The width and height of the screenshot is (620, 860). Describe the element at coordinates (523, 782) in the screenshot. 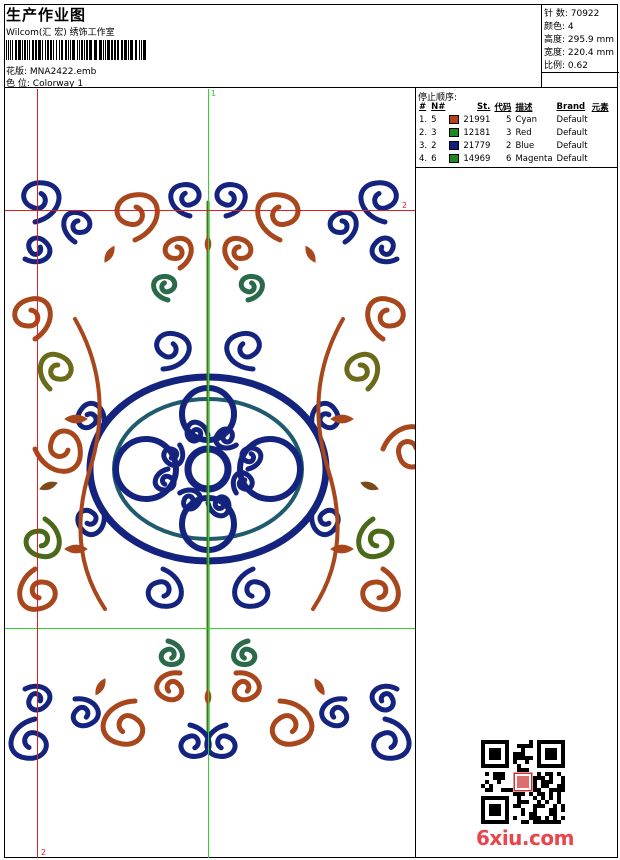

I see `qr-code` at that location.